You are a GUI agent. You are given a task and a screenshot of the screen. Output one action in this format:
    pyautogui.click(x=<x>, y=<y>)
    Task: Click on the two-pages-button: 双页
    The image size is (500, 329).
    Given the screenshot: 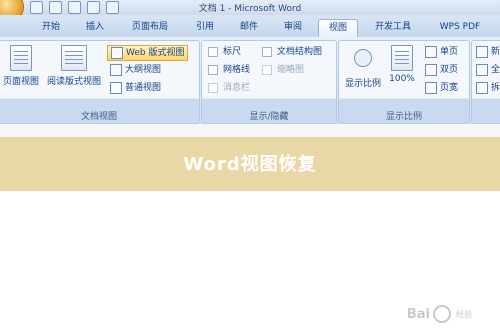 What is the action you would take?
    pyautogui.click(x=441, y=70)
    